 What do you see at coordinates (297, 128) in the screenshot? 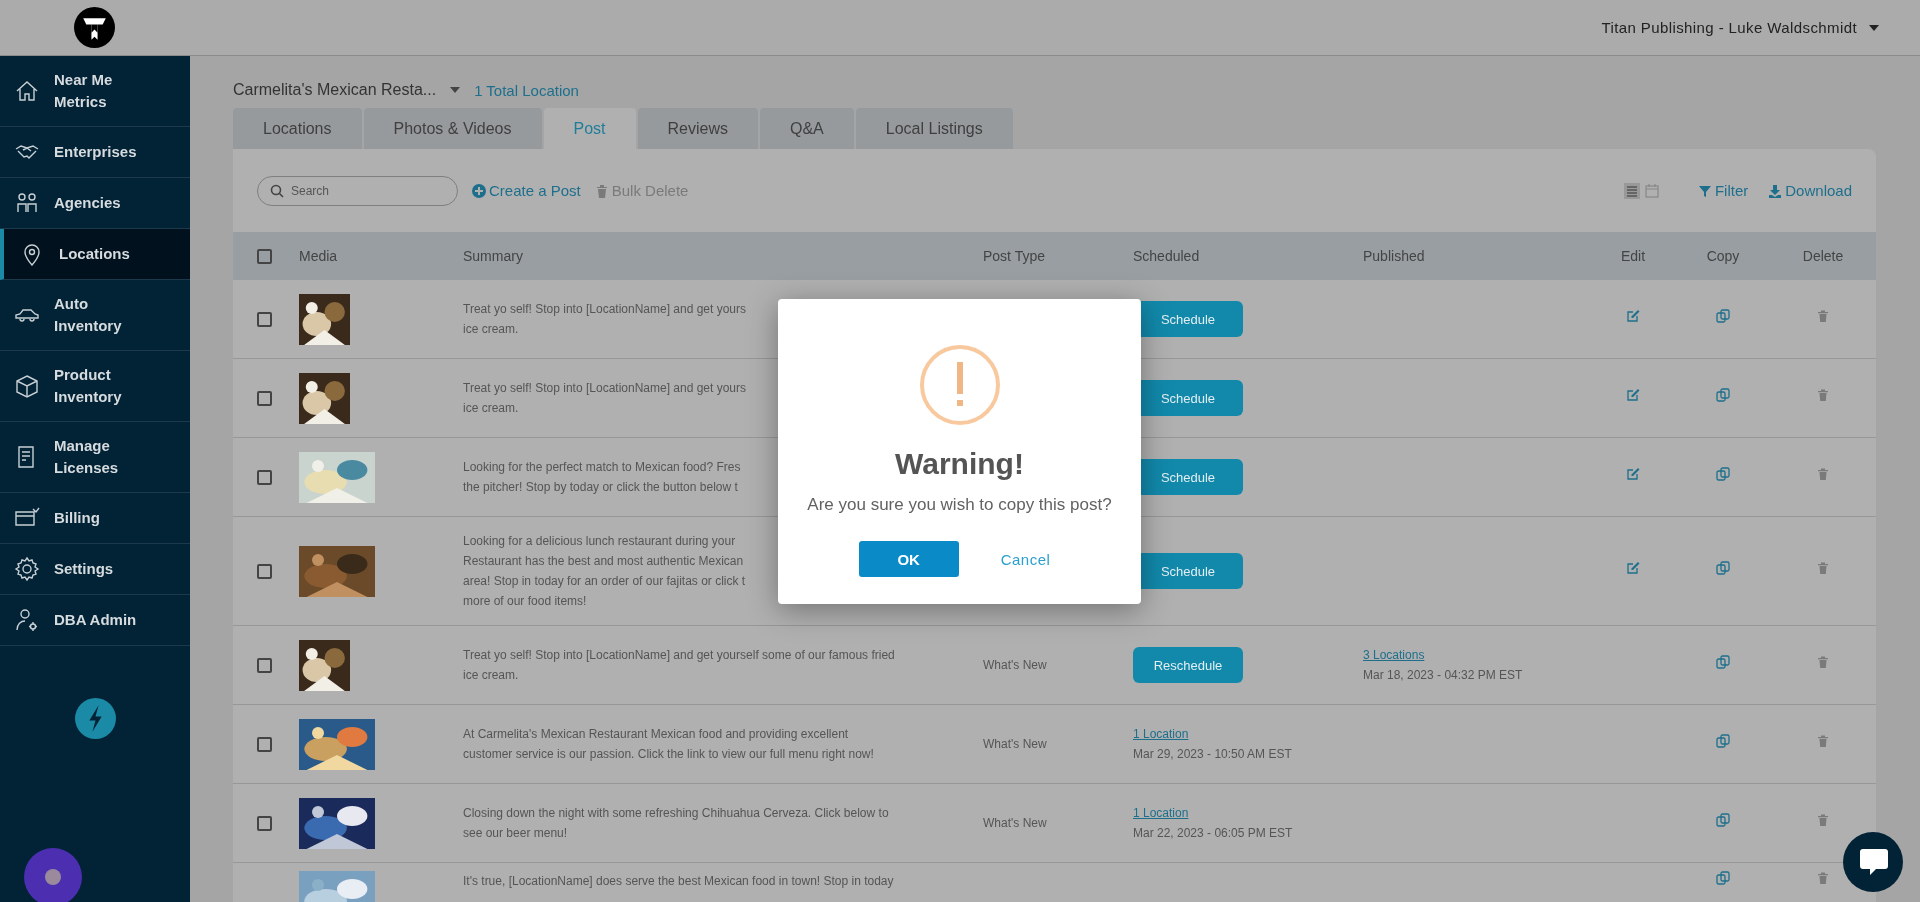
I see `tab: Locations` at bounding box center [297, 128].